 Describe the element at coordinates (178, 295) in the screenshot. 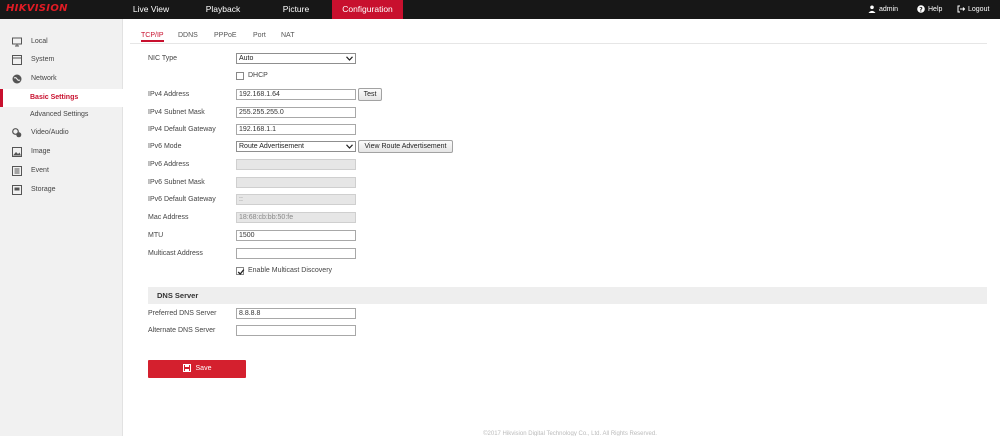

I see `section-title: DNS Server` at that location.